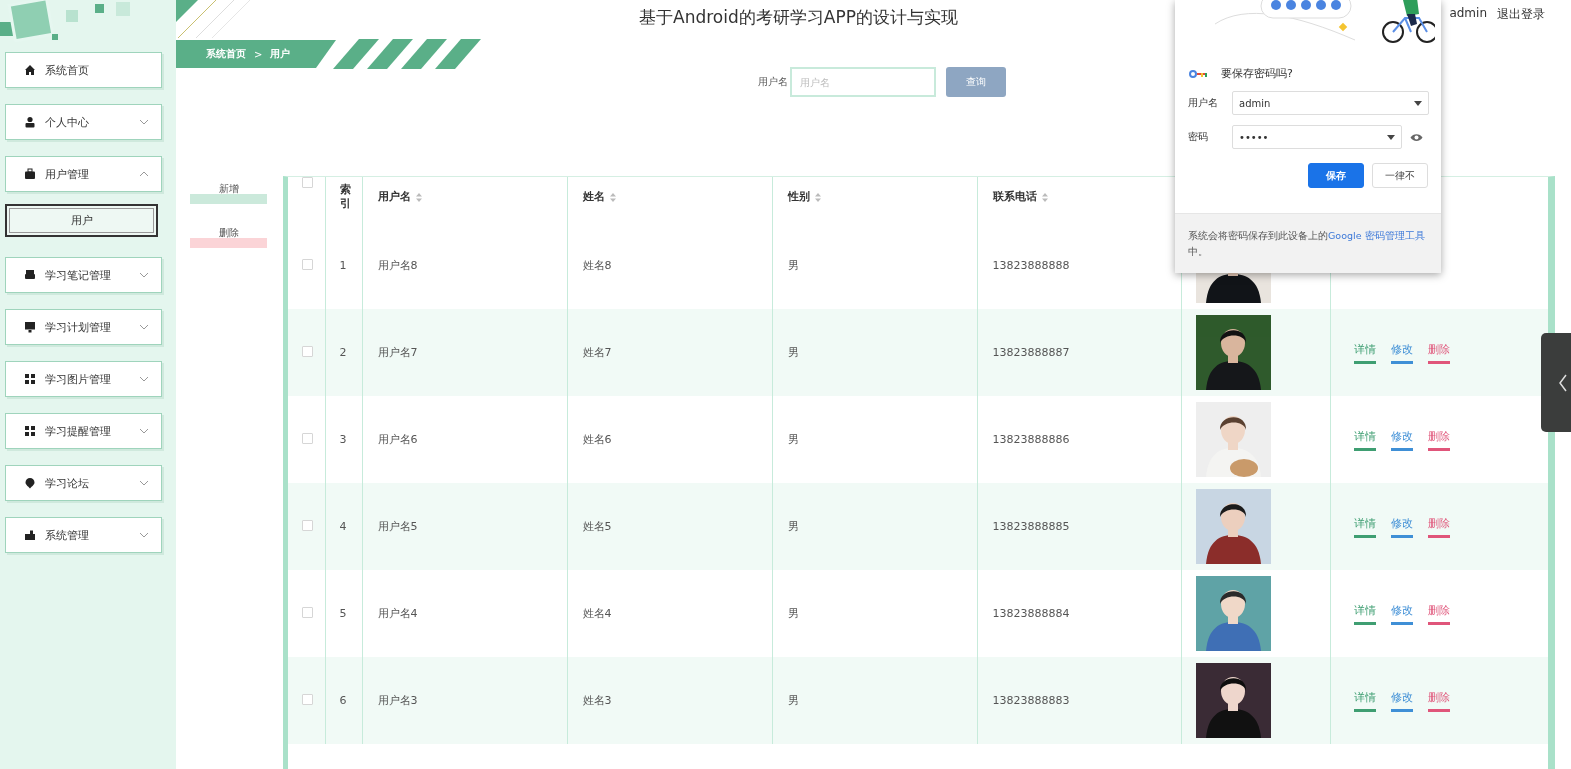 This screenshot has height=769, width=1571. What do you see at coordinates (30, 70) in the screenshot?
I see `home-icon` at bounding box center [30, 70].